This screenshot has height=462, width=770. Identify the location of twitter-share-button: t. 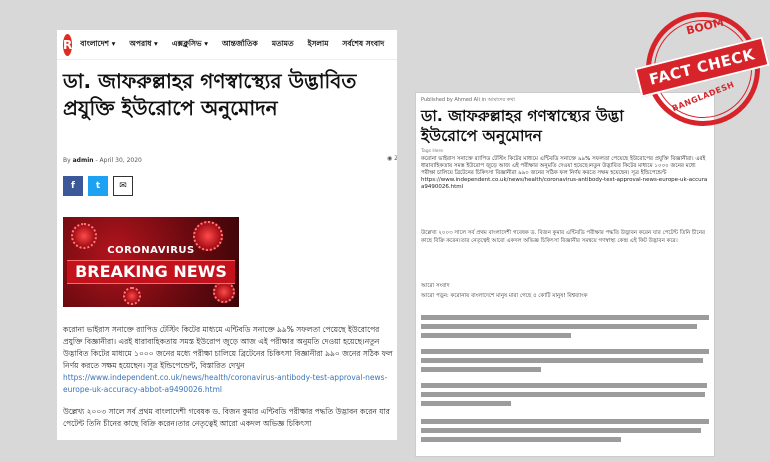
(98, 186).